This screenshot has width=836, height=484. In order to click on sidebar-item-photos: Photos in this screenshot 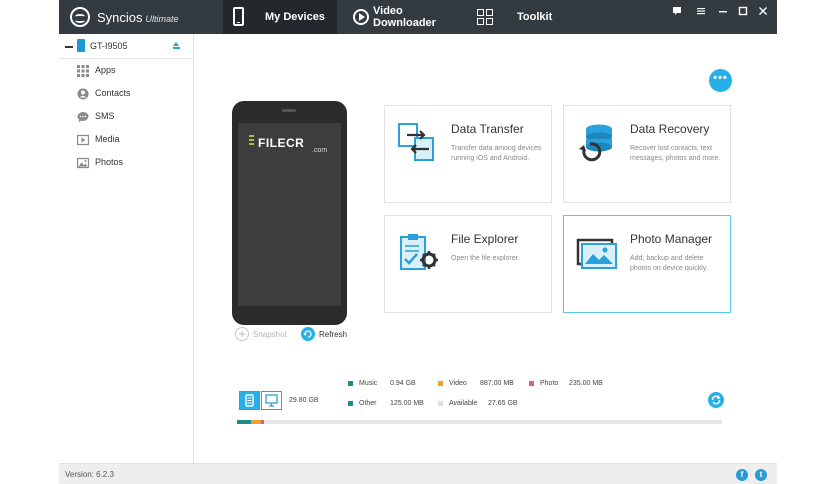, I will do `click(127, 163)`.